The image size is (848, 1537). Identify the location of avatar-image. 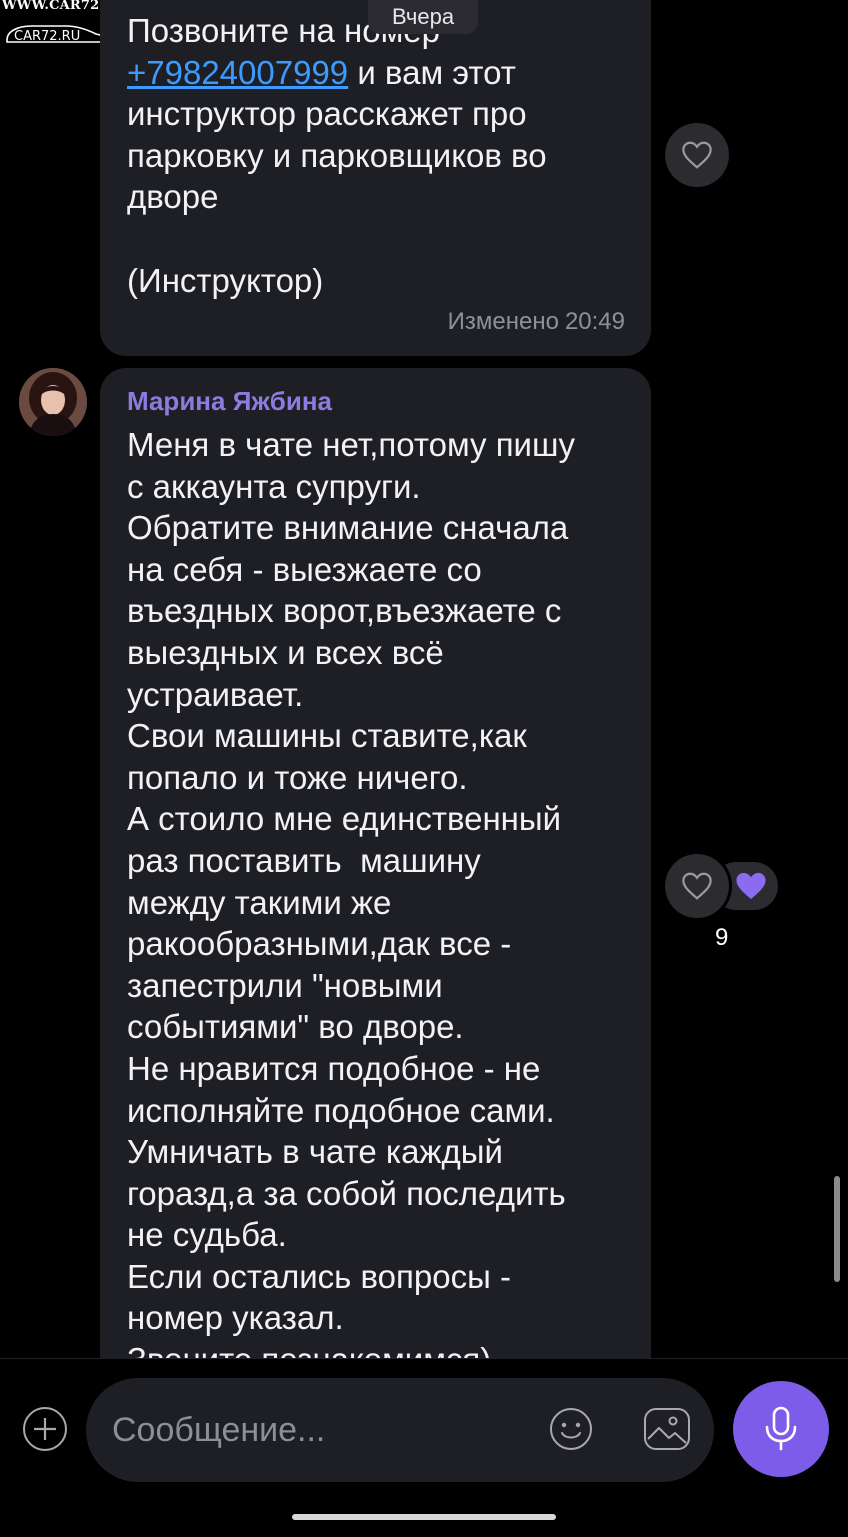
(53, 402).